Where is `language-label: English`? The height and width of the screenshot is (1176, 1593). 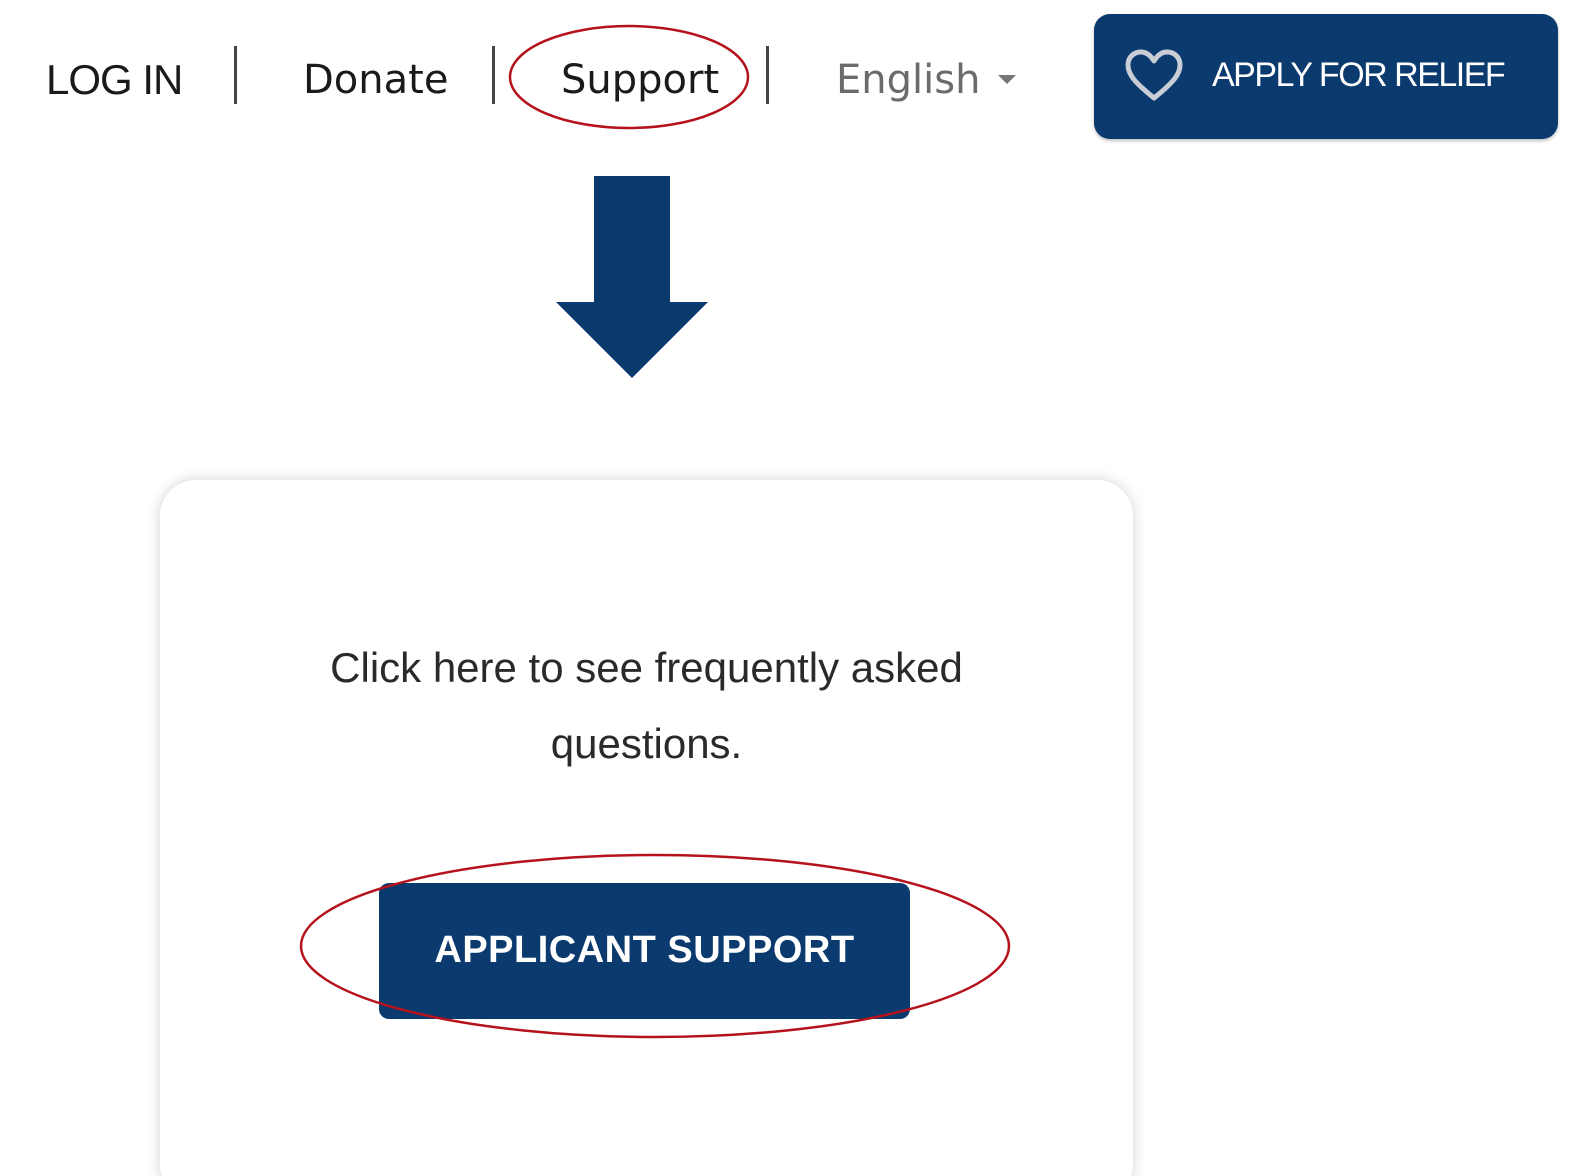
language-label: English is located at coordinates (908, 80).